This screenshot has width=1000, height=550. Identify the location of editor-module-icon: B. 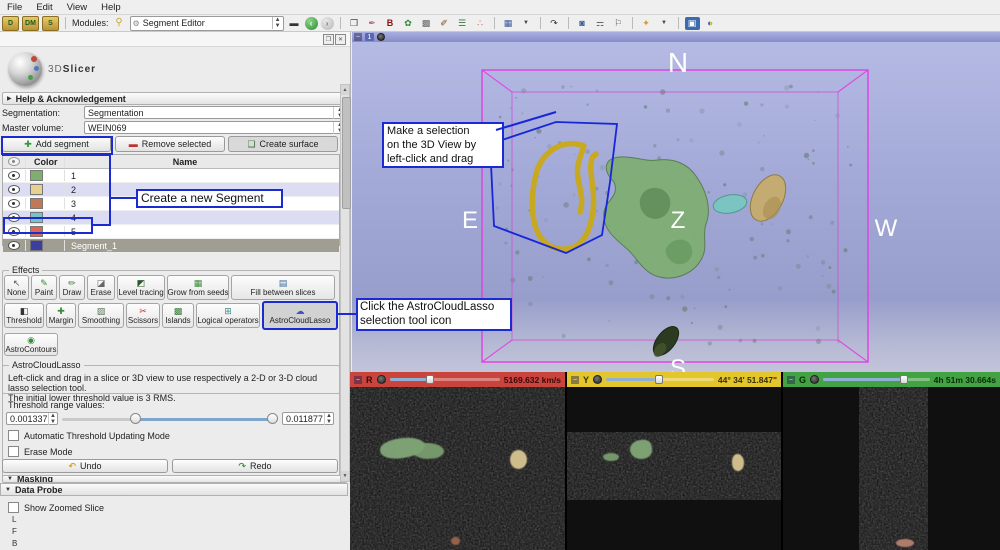
(390, 23).